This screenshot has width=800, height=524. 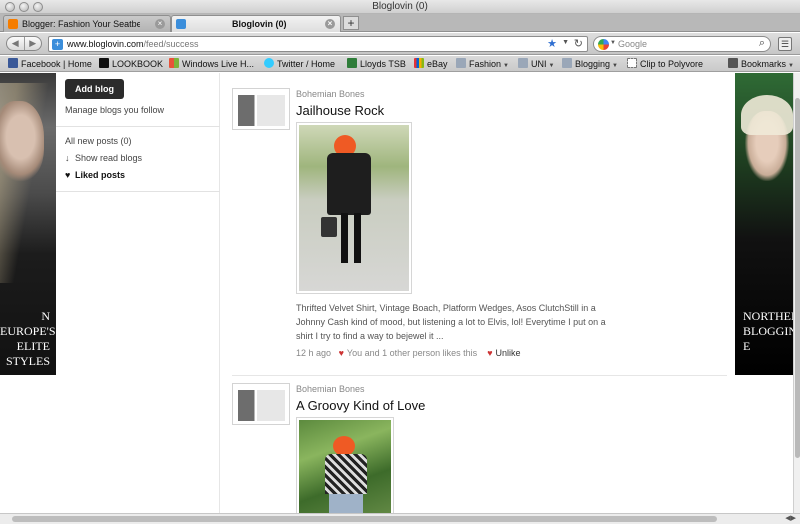 What do you see at coordinates (22, 141) in the screenshot?
I see `ad-model-face` at bounding box center [22, 141].